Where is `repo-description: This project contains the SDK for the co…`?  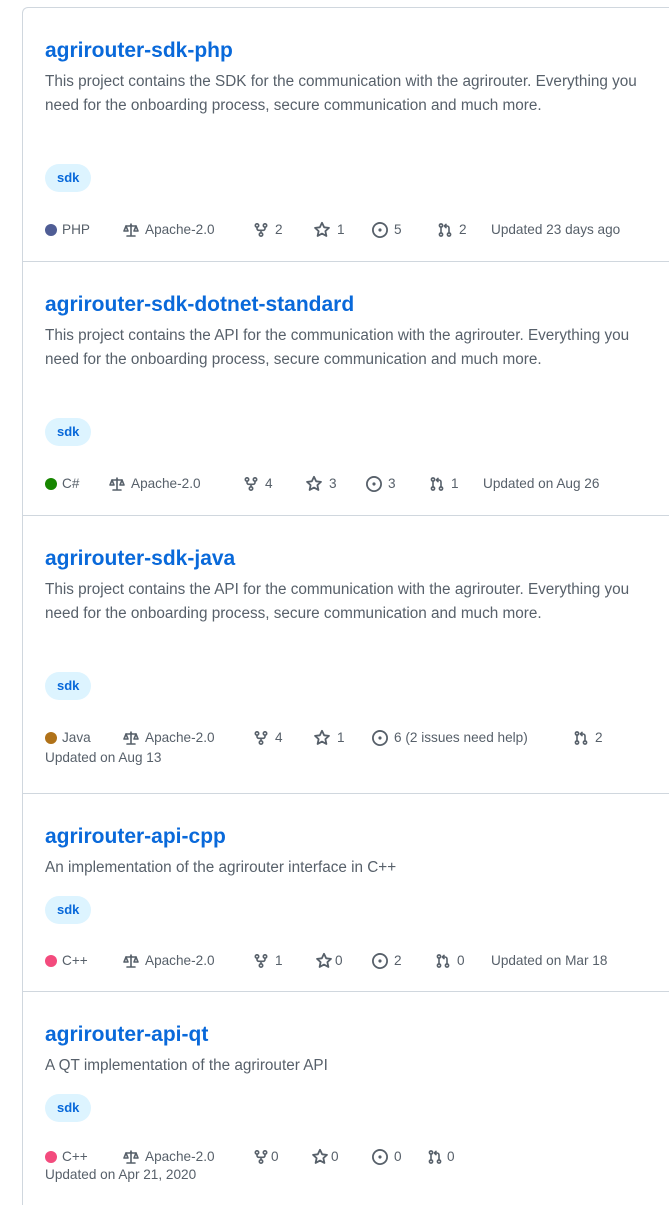
repo-description: This project contains the SDK for the co… is located at coordinates (341, 93).